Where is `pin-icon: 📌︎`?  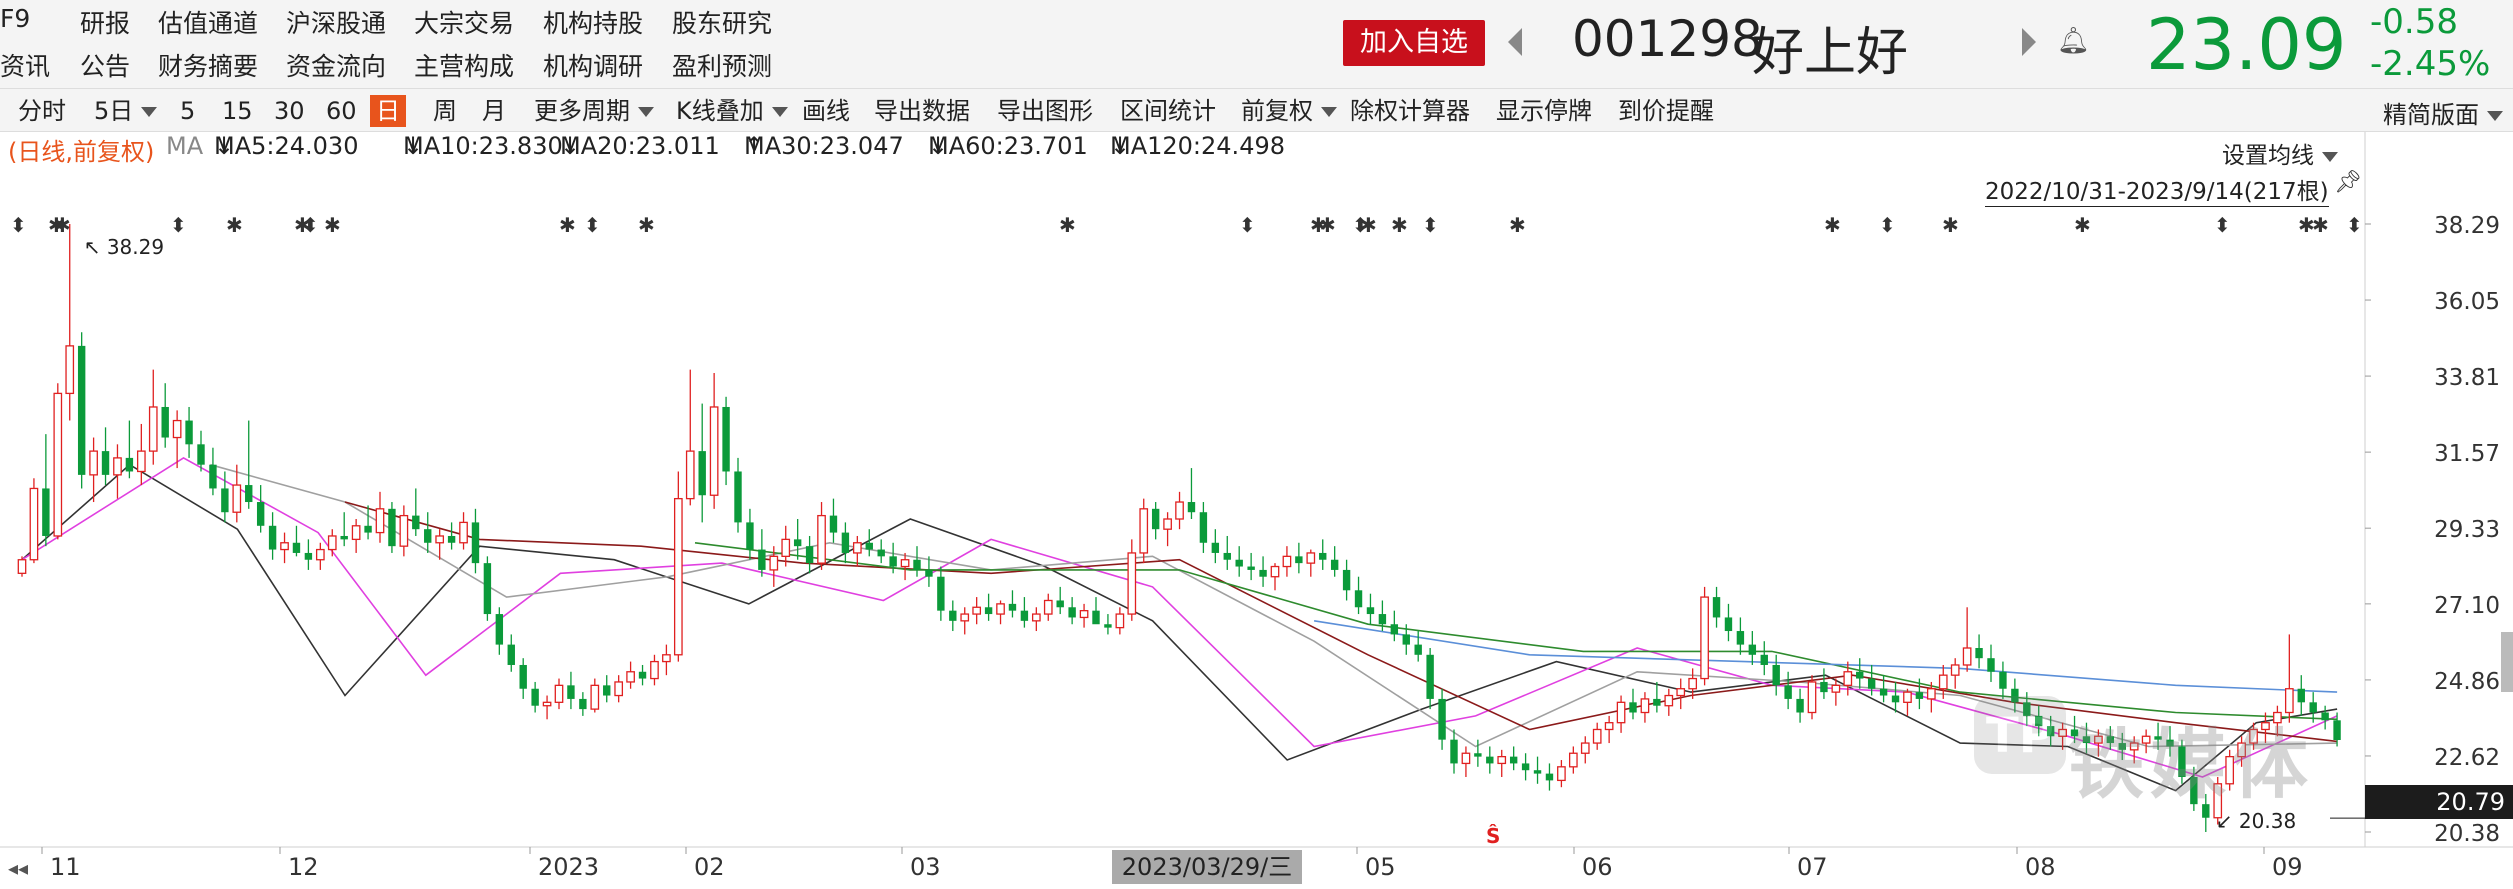
pin-icon: 📌︎ is located at coordinates (2348, 182).